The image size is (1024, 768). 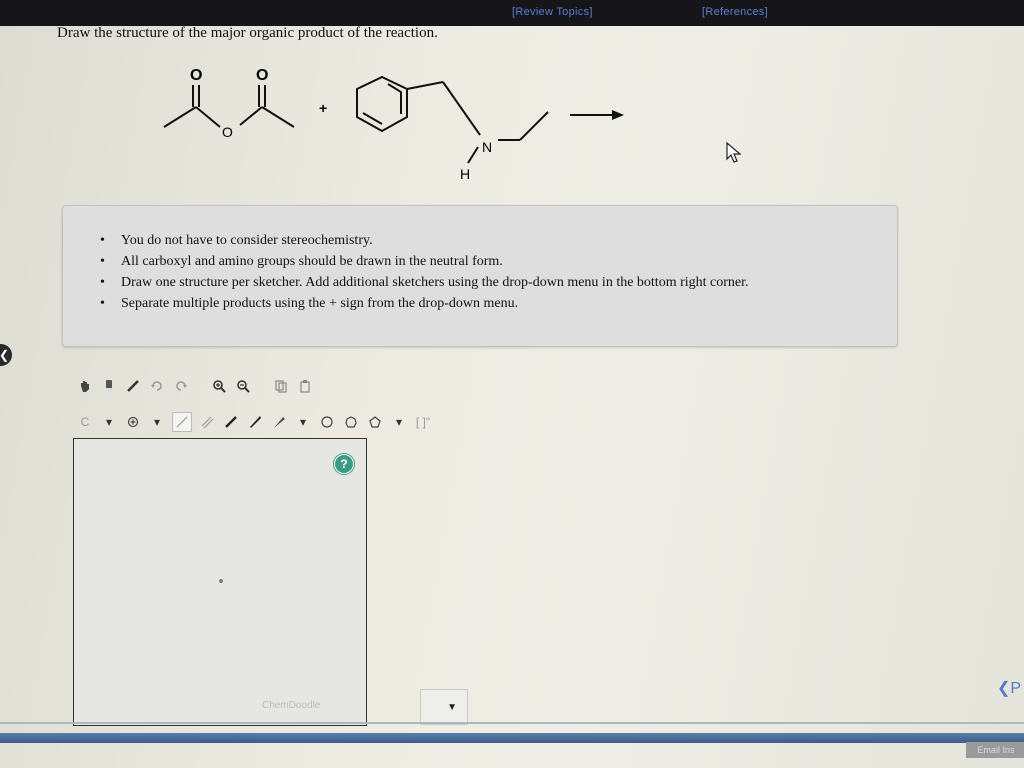 What do you see at coordinates (109, 386) in the screenshot?
I see `eraser-icon` at bounding box center [109, 386].